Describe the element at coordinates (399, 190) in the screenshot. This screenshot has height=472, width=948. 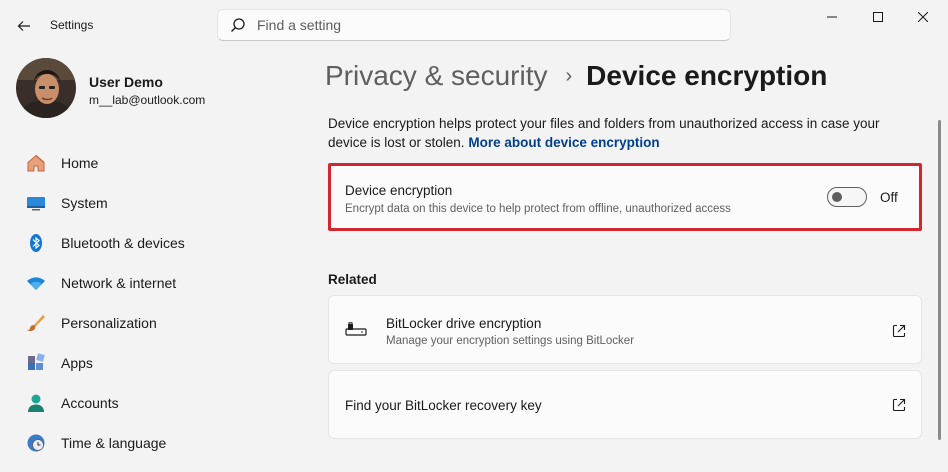
I see `device-encryption-title: Device encryption` at that location.